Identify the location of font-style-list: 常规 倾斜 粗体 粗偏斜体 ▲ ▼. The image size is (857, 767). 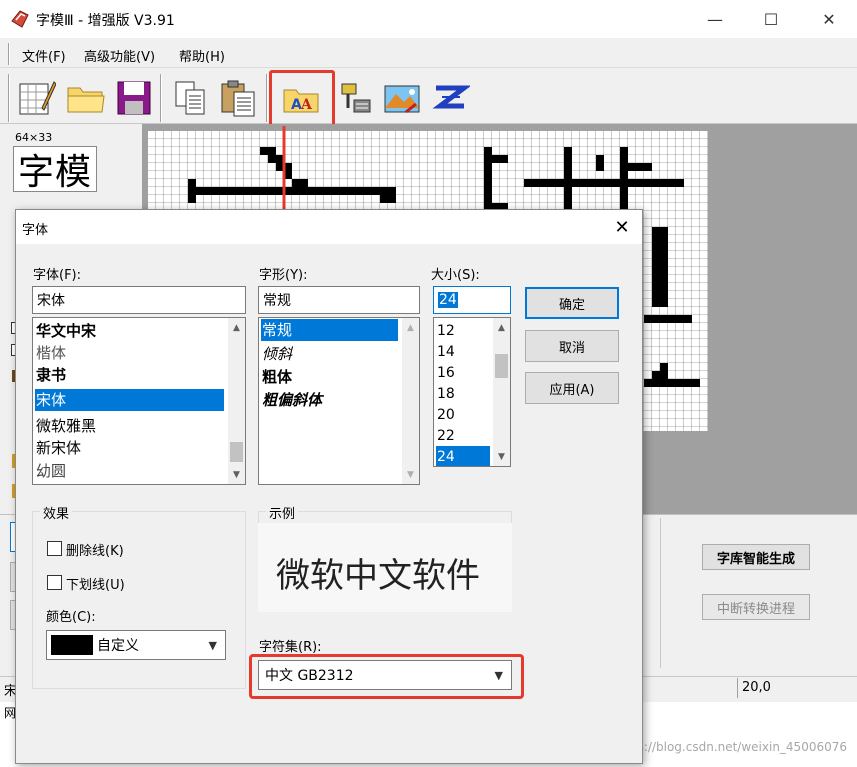
(339, 401).